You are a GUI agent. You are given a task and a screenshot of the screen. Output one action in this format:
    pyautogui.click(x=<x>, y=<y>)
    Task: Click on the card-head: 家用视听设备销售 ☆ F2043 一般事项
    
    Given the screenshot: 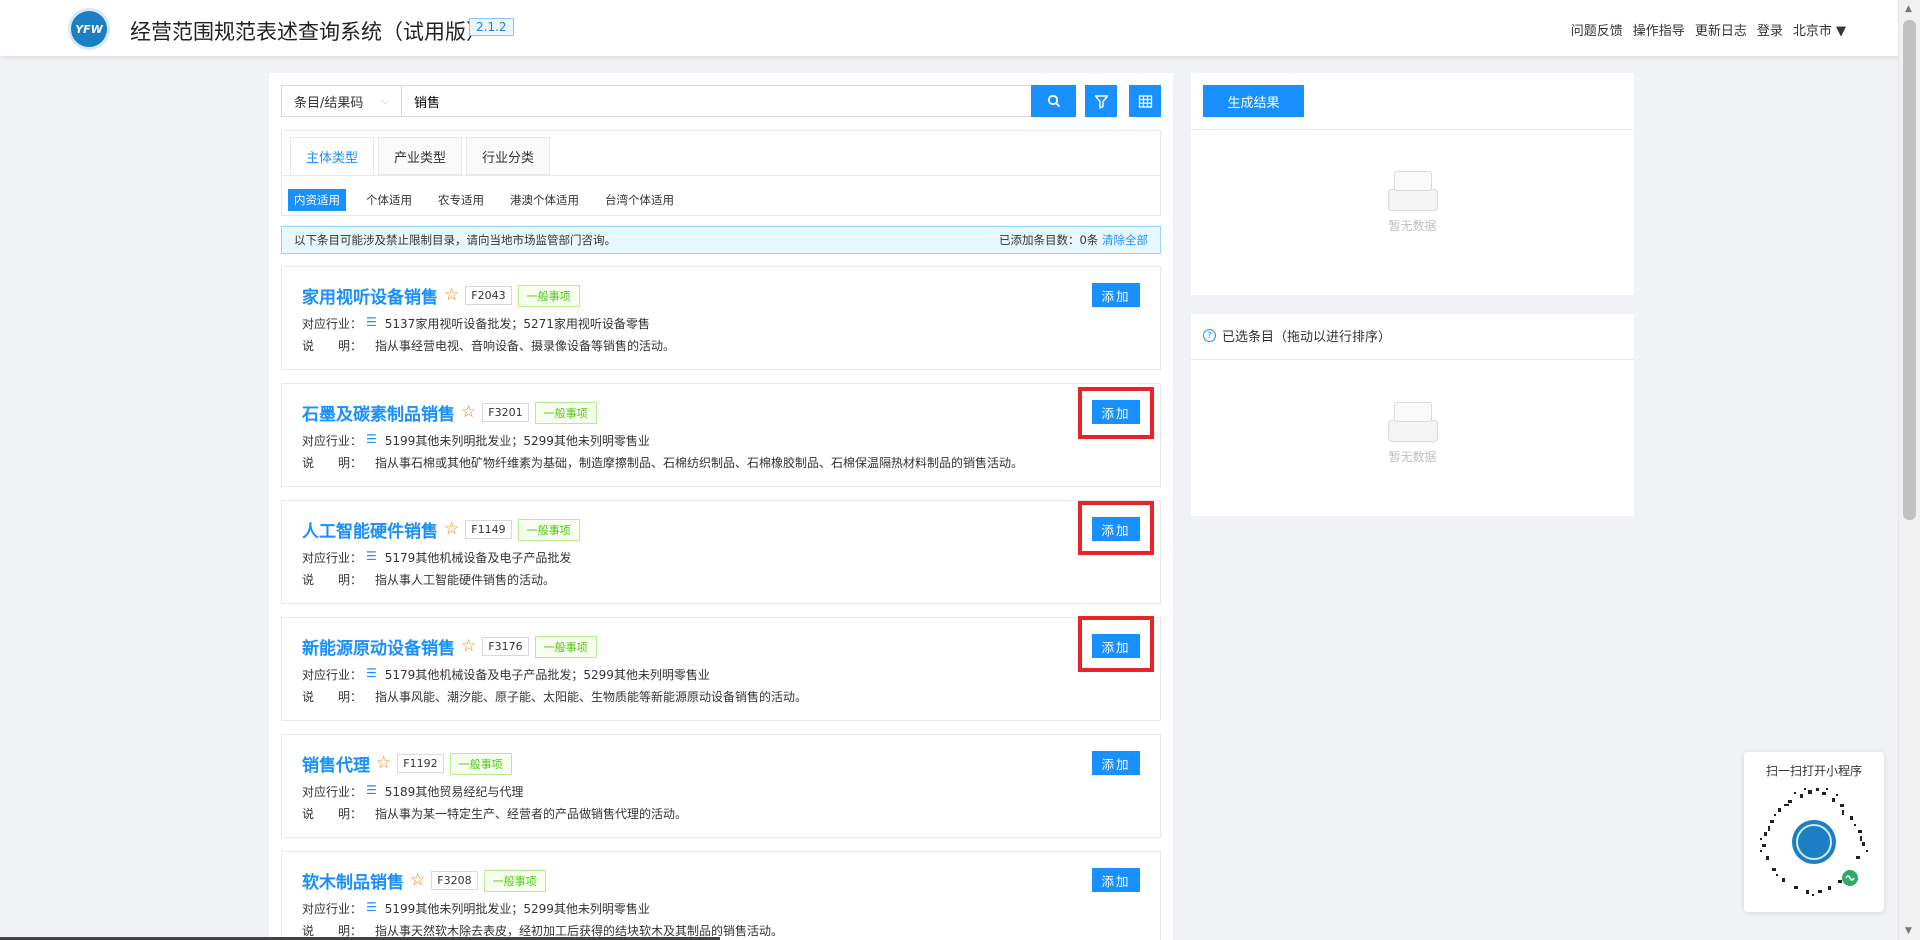 What is the action you would take?
    pyautogui.click(x=441, y=295)
    